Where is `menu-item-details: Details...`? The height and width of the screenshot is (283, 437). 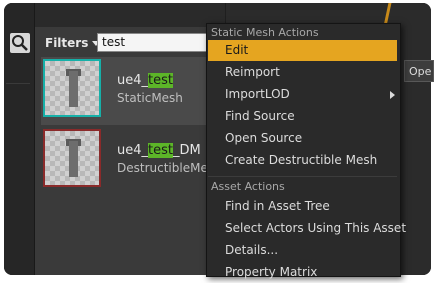
menu-item-details: Details... is located at coordinates (302, 250).